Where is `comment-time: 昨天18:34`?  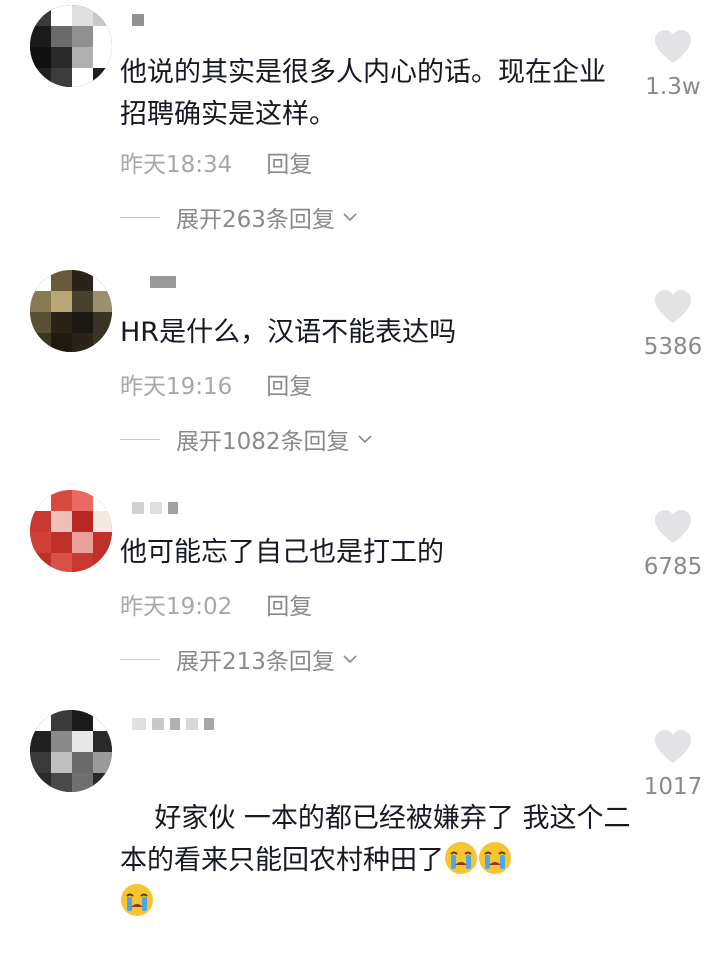 comment-time: 昨天18:34 is located at coordinates (176, 165).